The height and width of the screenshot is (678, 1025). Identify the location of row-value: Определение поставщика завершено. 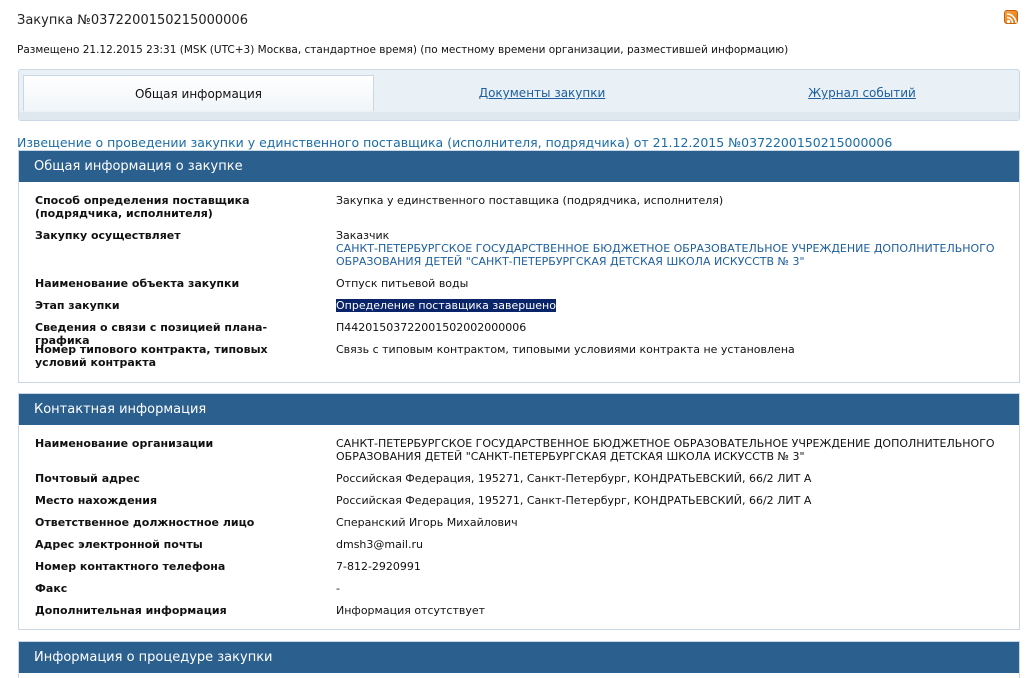
(671, 305).